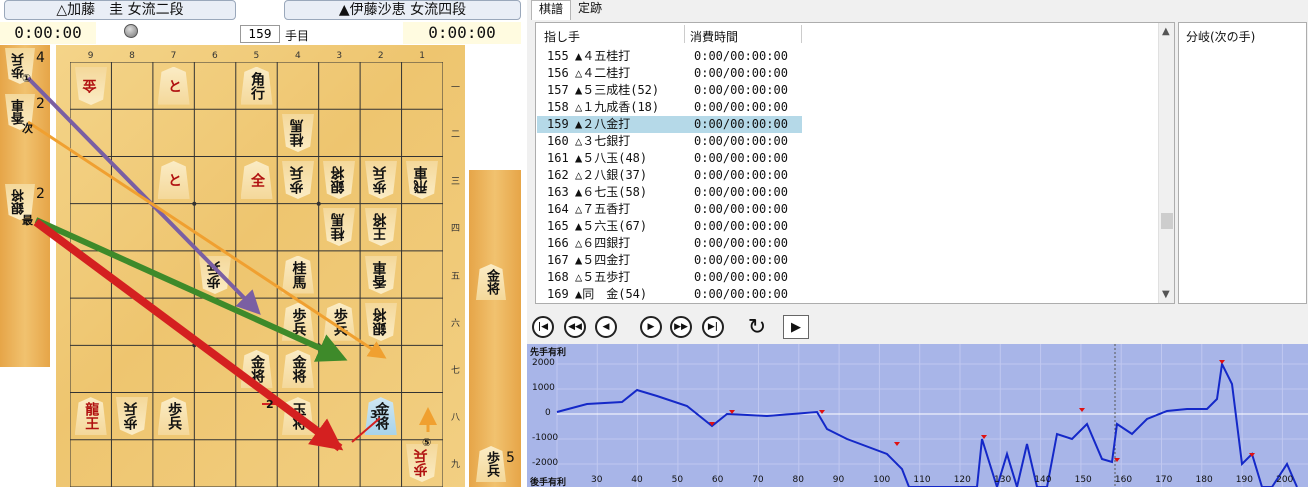 Image resolution: width=1308 pixels, height=487 pixels. I want to click on kifu-cell-n: 165, so click(558, 226).